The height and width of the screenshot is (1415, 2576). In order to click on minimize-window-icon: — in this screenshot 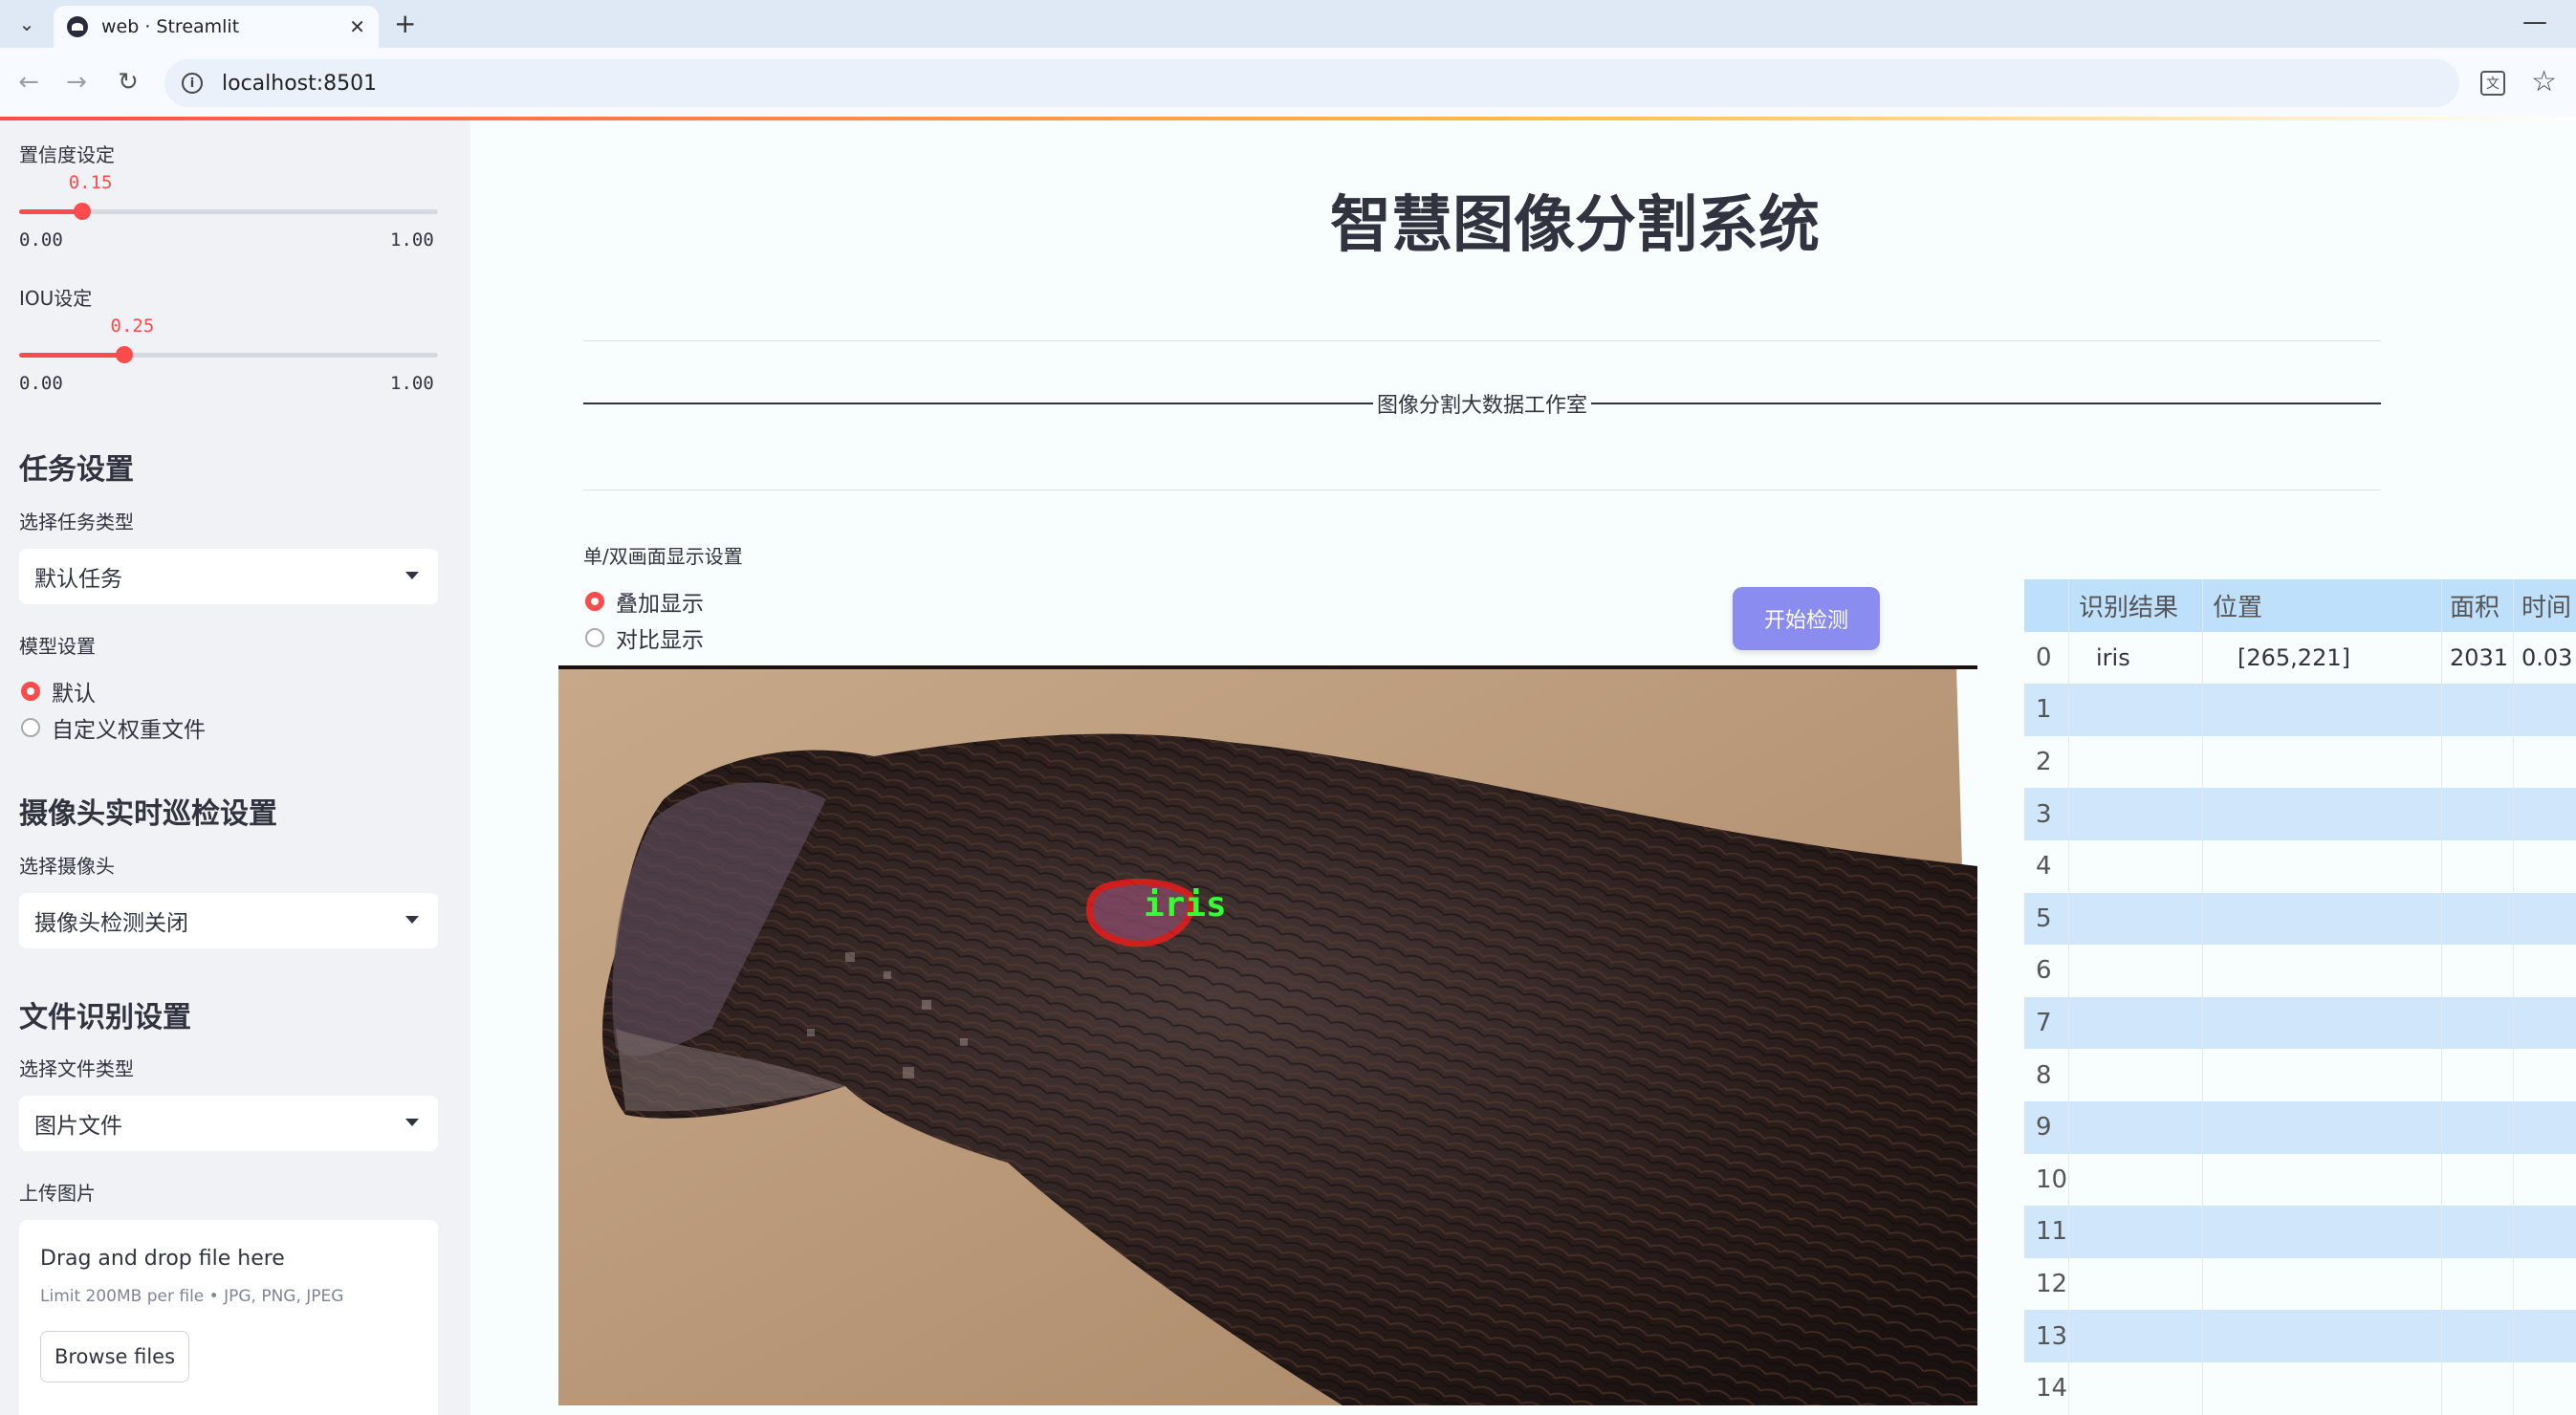, I will do `click(2534, 22)`.